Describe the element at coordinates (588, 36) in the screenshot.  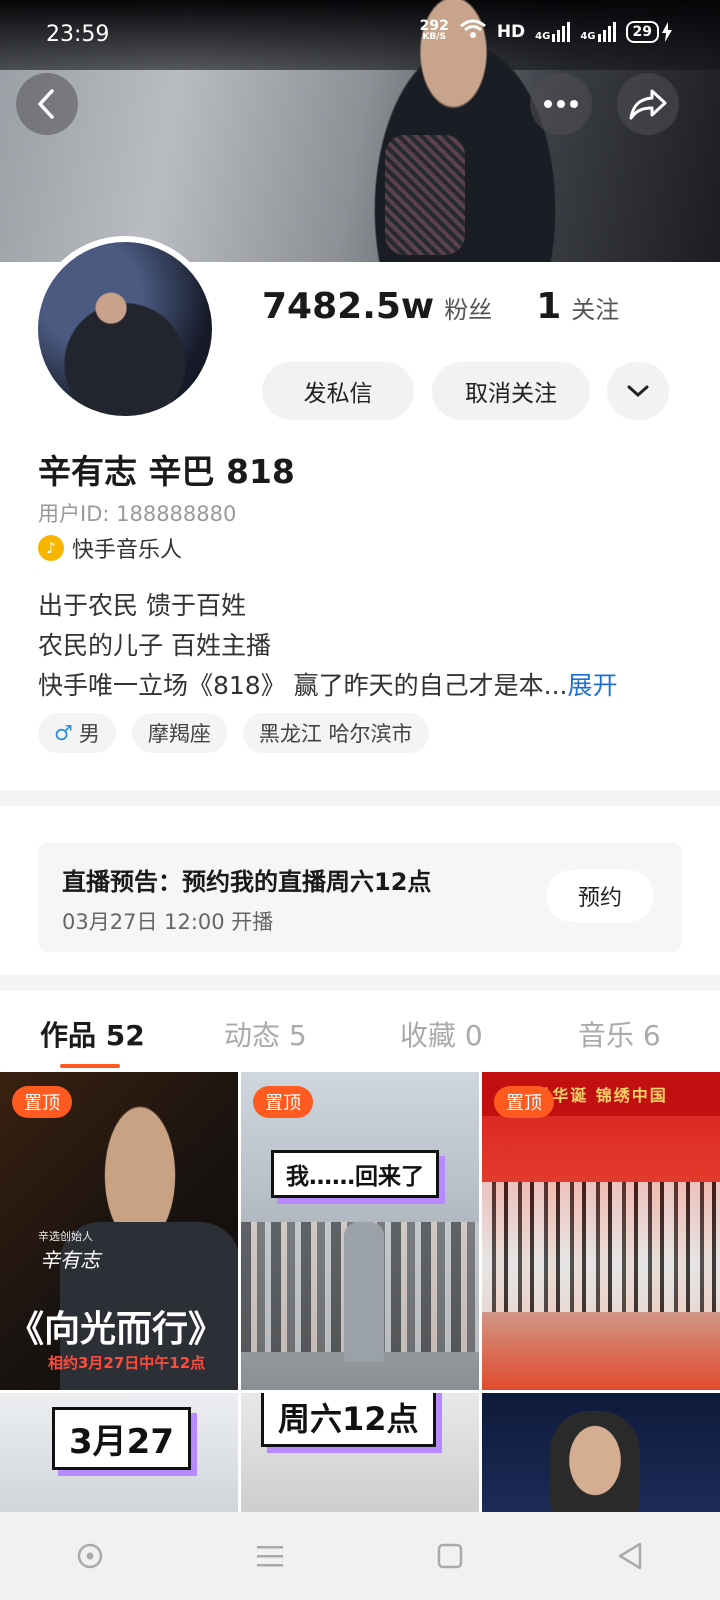
I see `signal2-label: 4G` at that location.